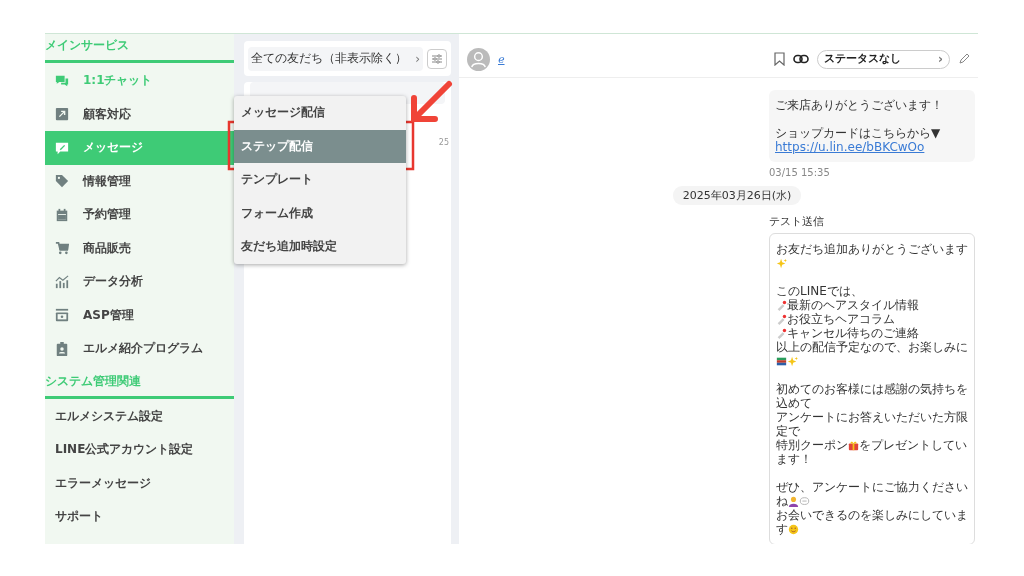  I want to click on bookmark-icon, so click(779, 59).